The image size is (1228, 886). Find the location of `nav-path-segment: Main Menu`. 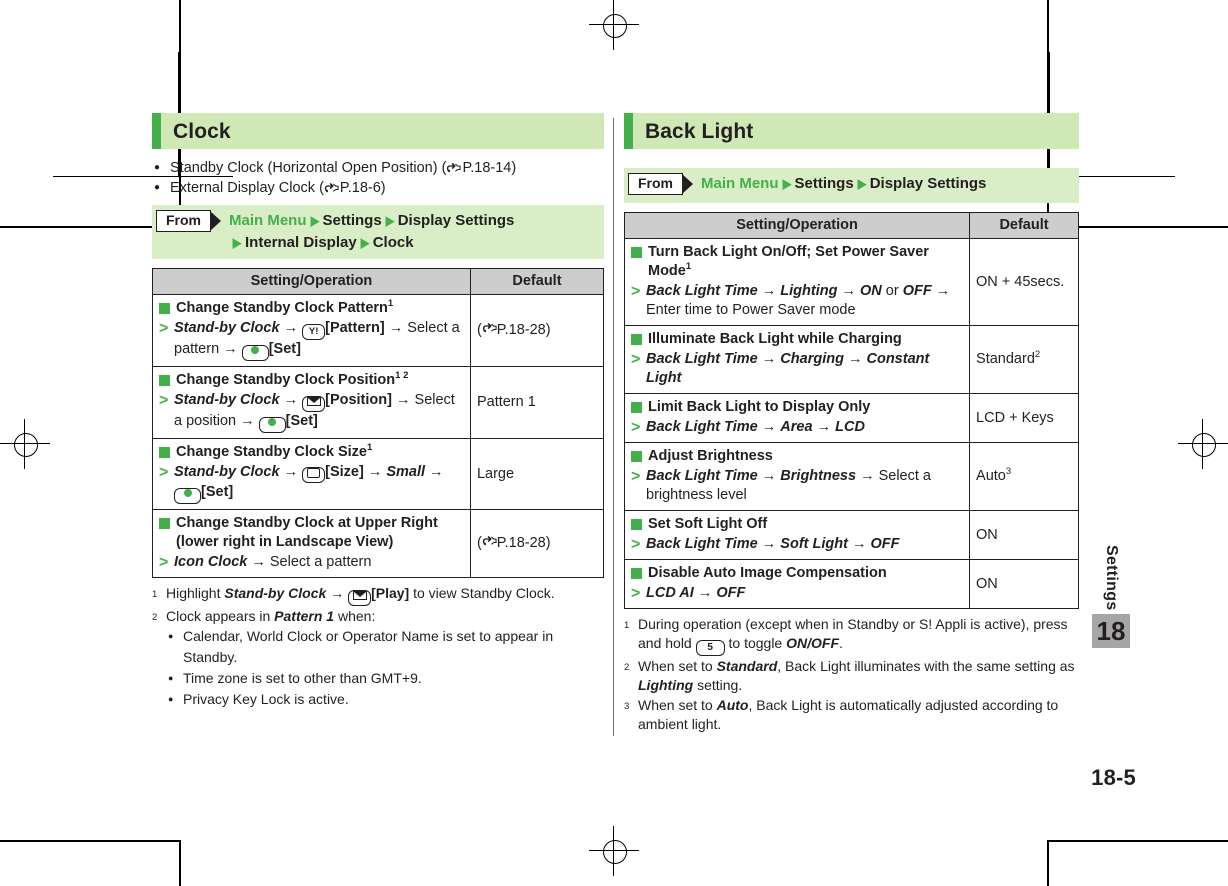

nav-path-segment: Main Menu is located at coordinates (740, 183).